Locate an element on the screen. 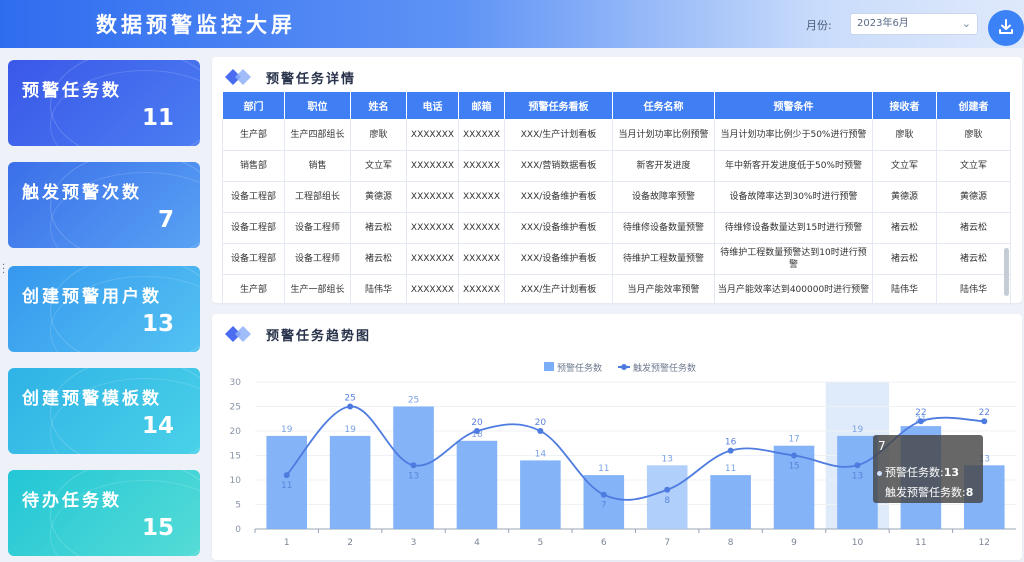 The image size is (1024, 562). tooltip-value: 8 is located at coordinates (969, 492).